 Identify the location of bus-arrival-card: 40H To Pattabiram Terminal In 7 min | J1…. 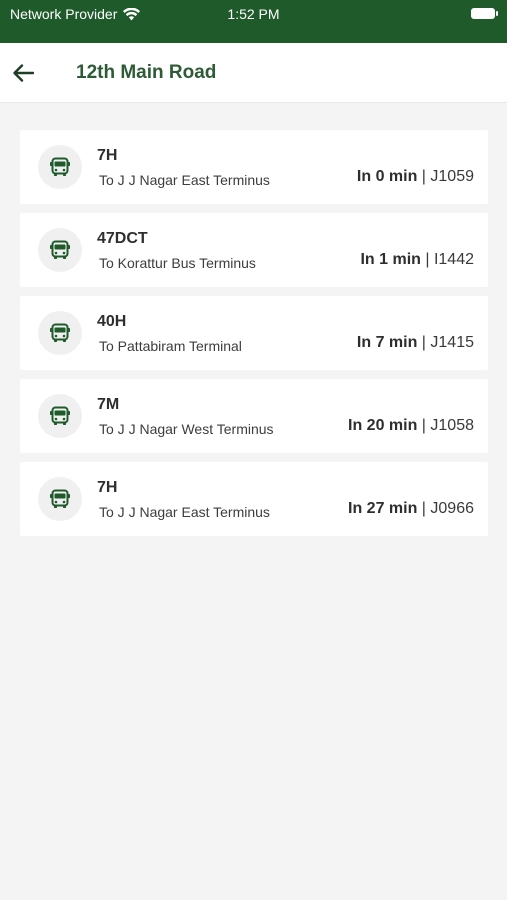
(254, 333).